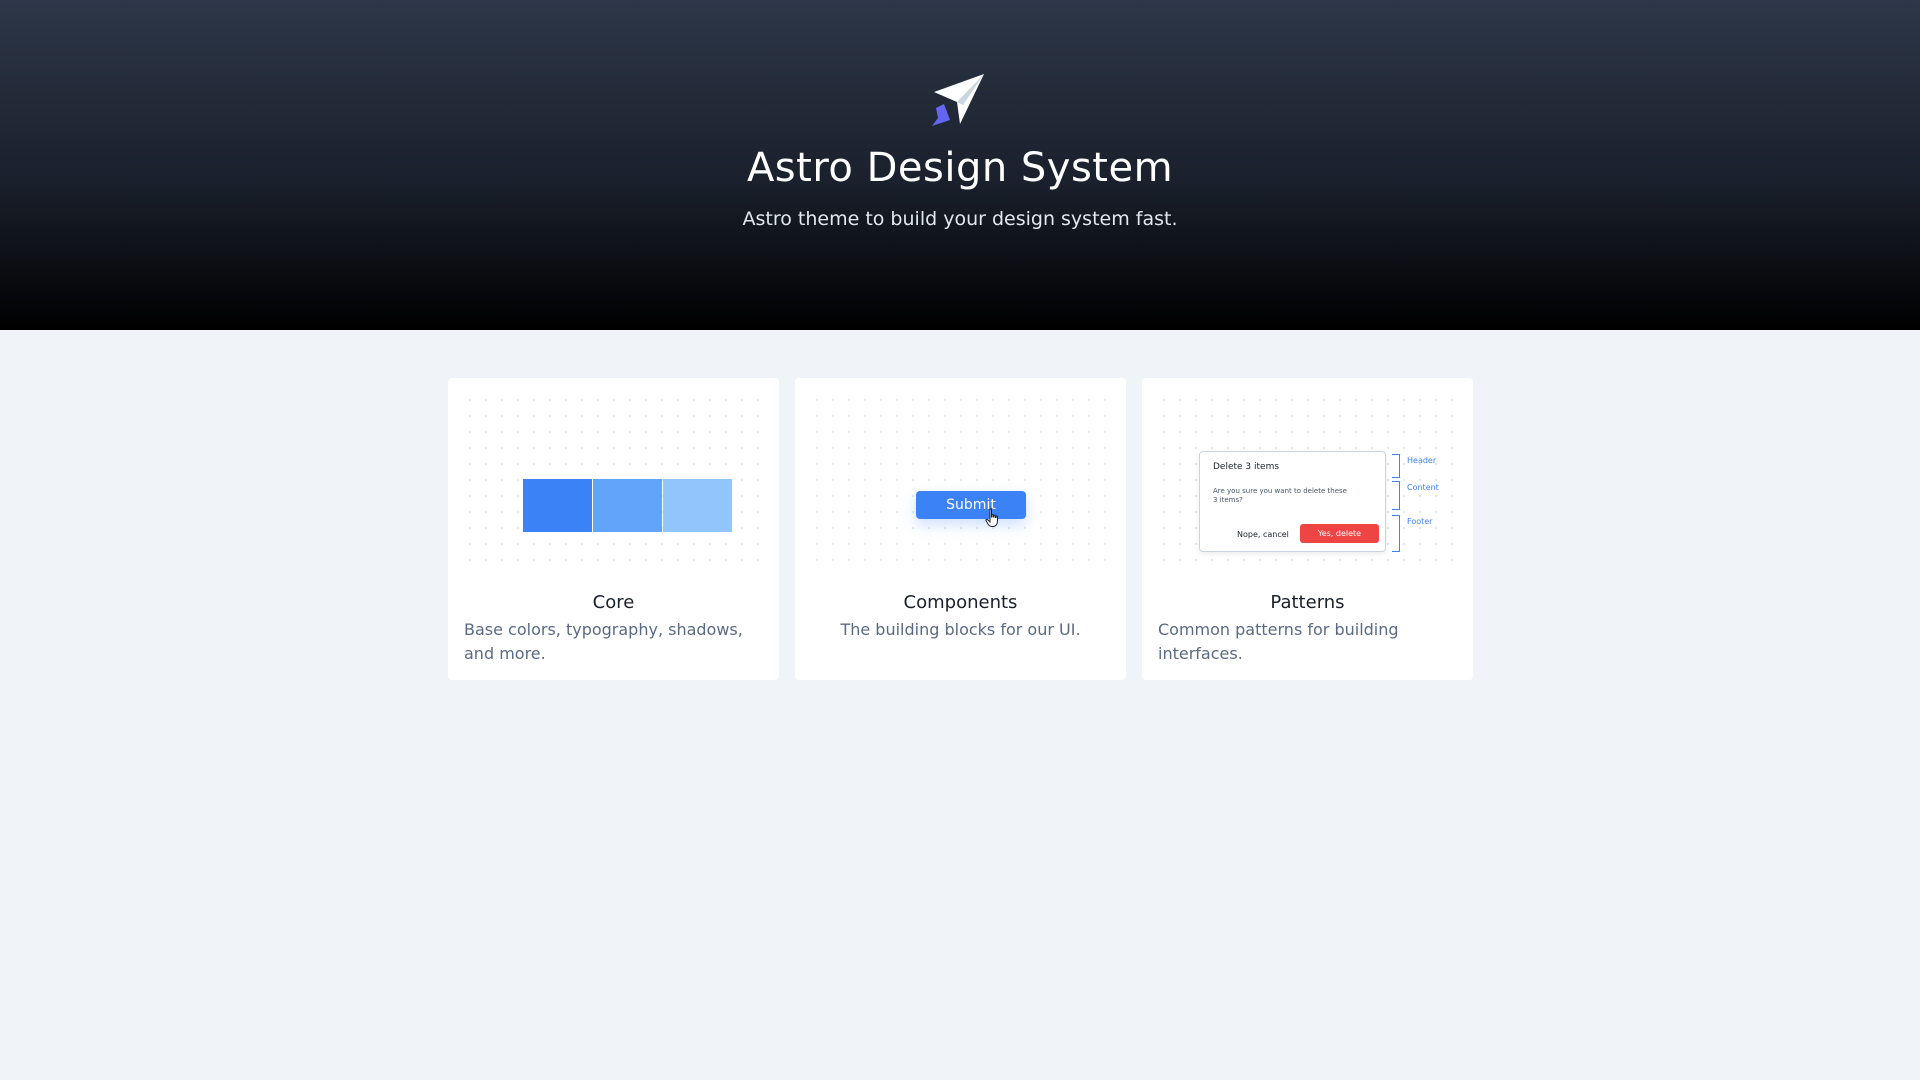 This screenshot has height=1080, width=1920. Describe the element at coordinates (1396, 466) in the screenshot. I see `header-bracket` at that location.